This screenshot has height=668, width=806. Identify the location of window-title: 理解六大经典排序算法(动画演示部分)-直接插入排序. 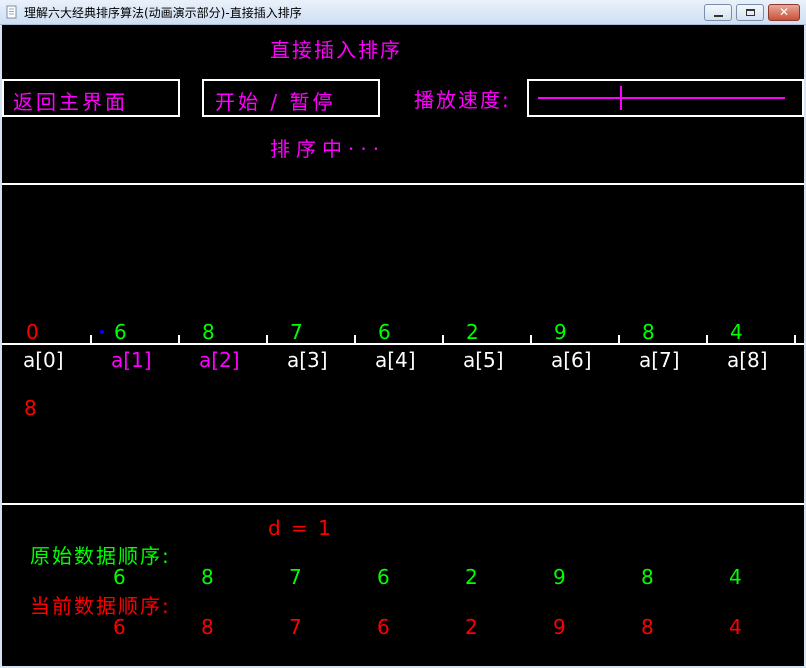
(163, 13).